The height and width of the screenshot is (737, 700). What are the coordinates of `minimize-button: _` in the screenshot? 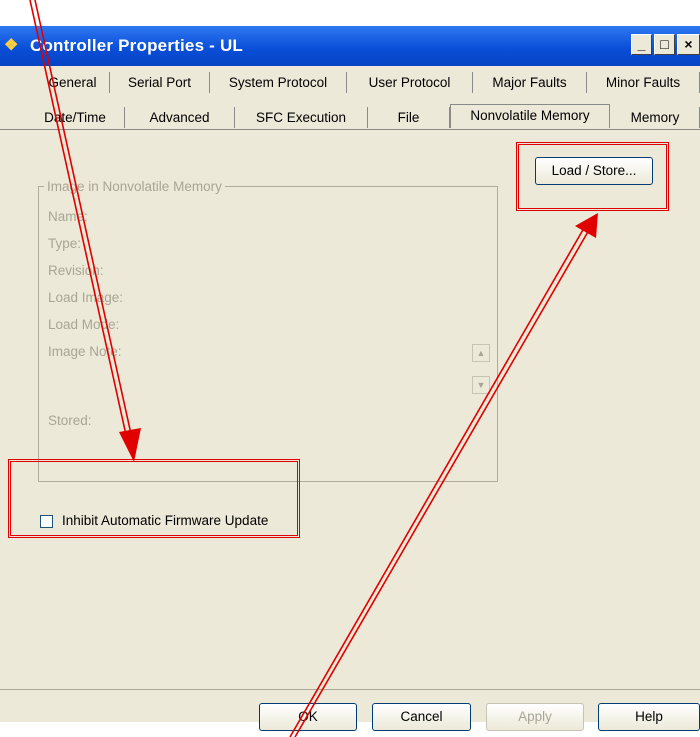 It's located at (641, 44).